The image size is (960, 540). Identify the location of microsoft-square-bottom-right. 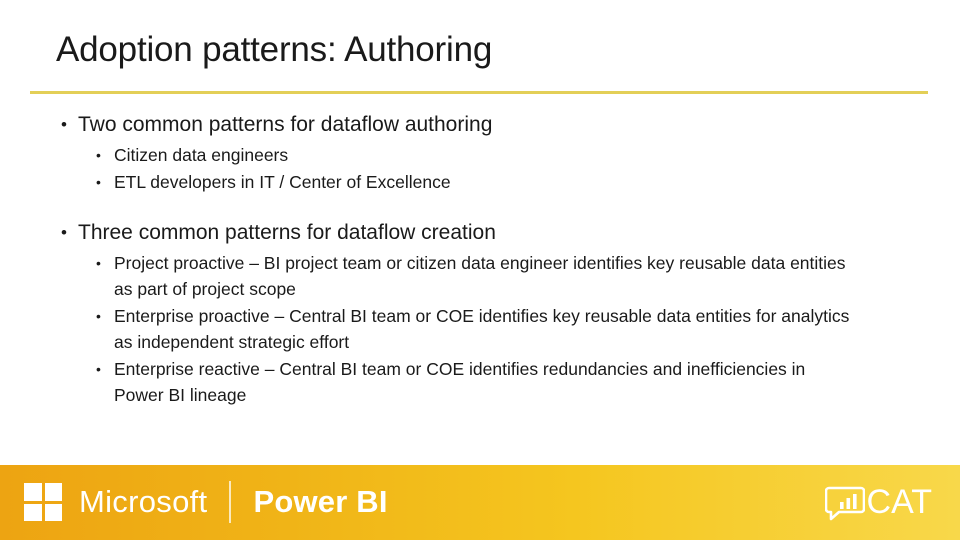
(53, 512).